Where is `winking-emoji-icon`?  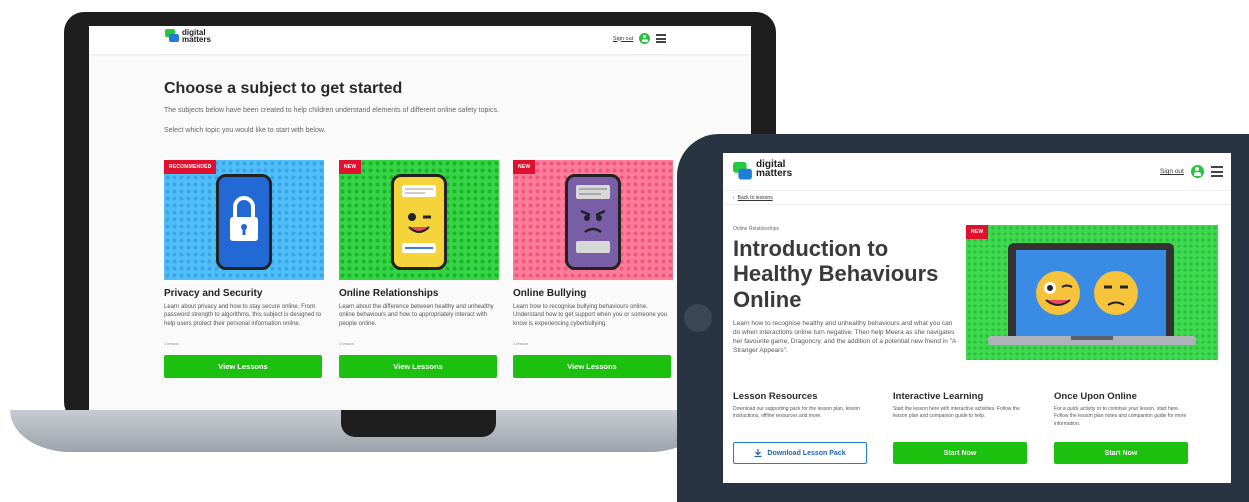
winking-emoji-icon is located at coordinates (419, 219).